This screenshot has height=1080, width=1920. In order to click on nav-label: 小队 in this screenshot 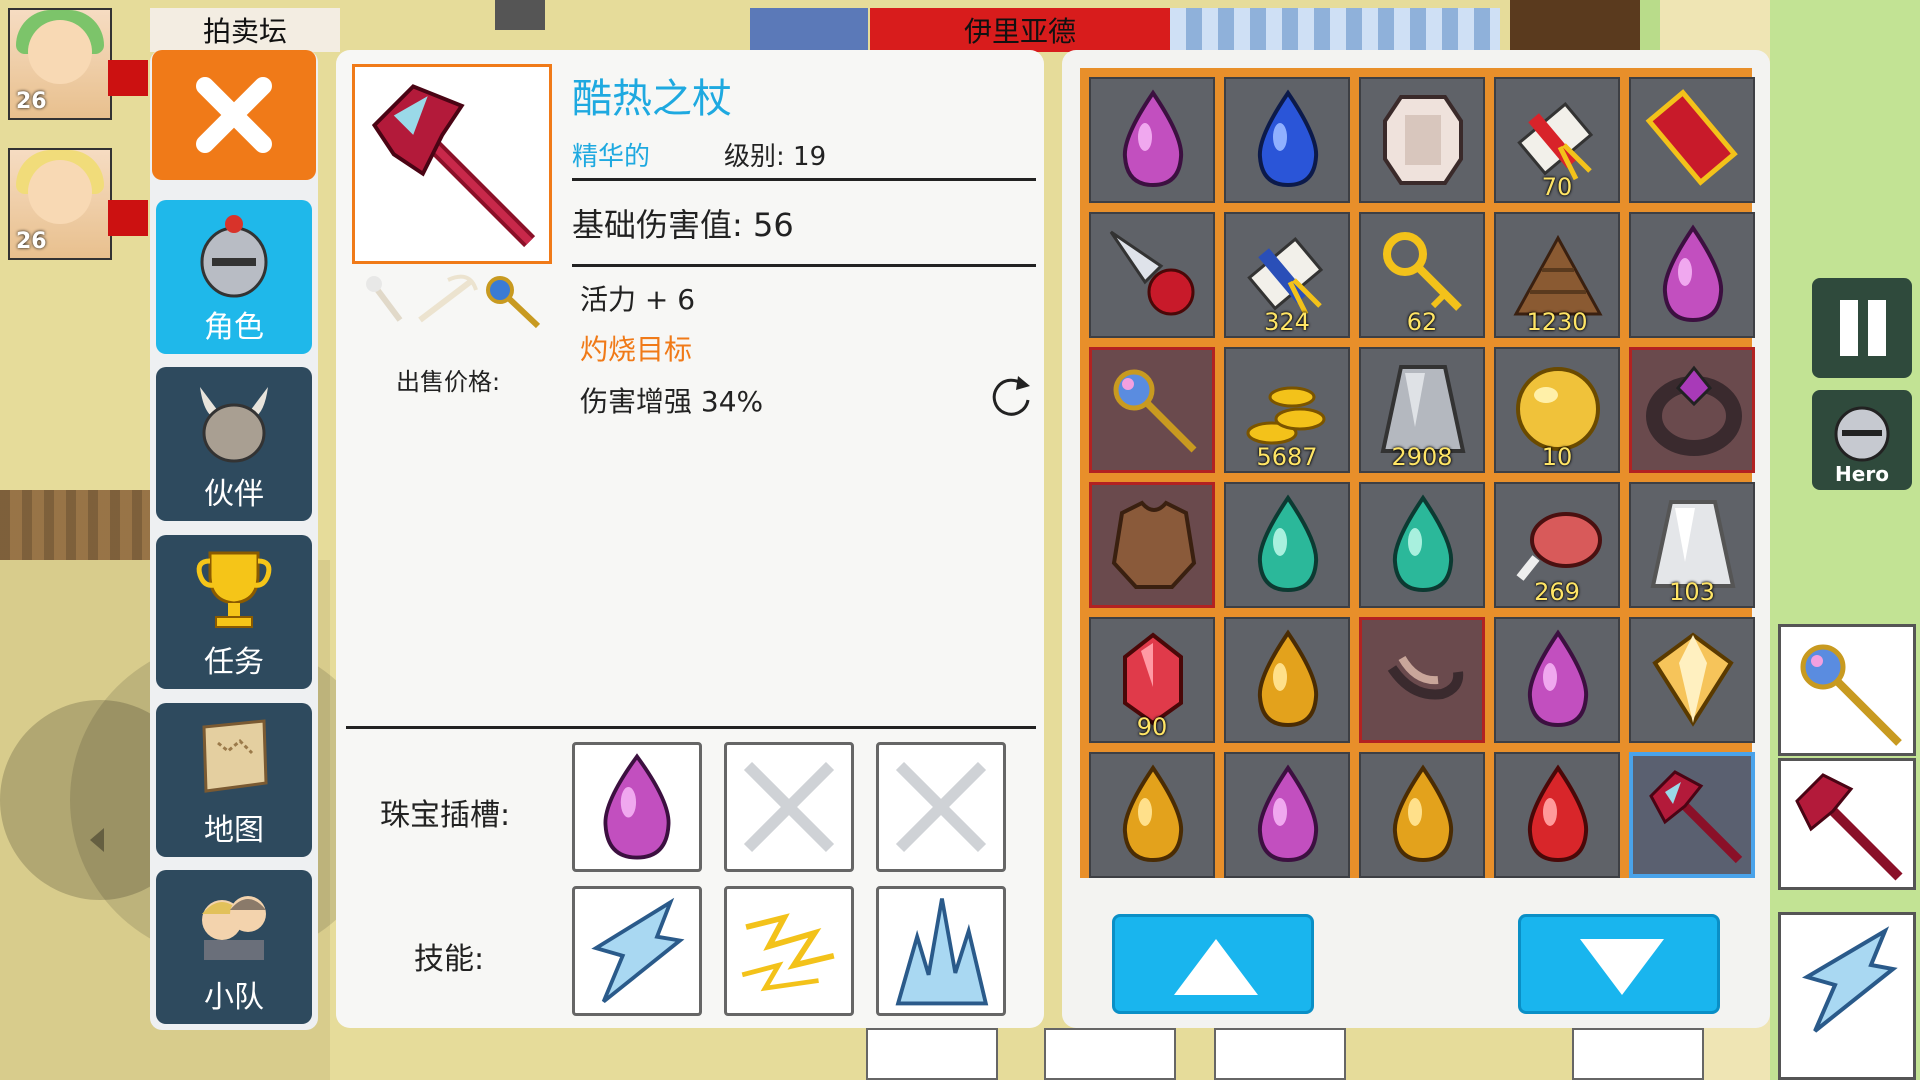, I will do `click(234, 997)`.